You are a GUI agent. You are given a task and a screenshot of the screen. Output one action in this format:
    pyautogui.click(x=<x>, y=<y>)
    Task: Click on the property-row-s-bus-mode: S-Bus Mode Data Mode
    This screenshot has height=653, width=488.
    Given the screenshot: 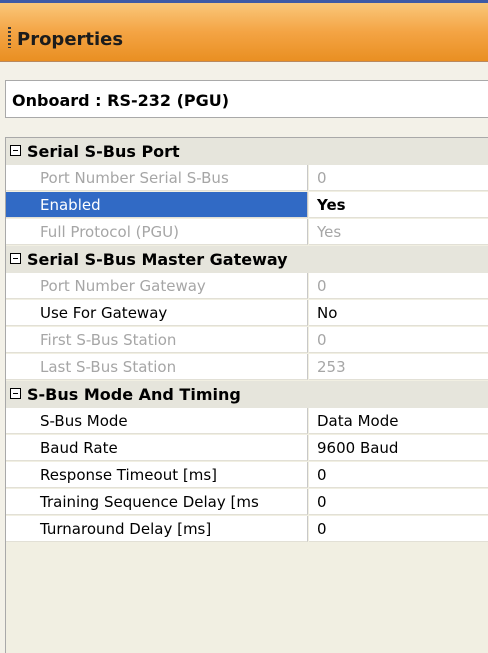 What is the action you would take?
    pyautogui.click(x=247, y=421)
    